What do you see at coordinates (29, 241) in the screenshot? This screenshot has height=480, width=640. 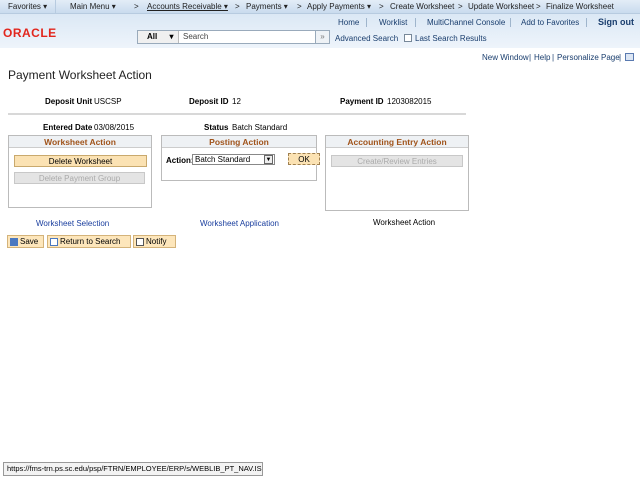 I see `save-label: Save` at bounding box center [29, 241].